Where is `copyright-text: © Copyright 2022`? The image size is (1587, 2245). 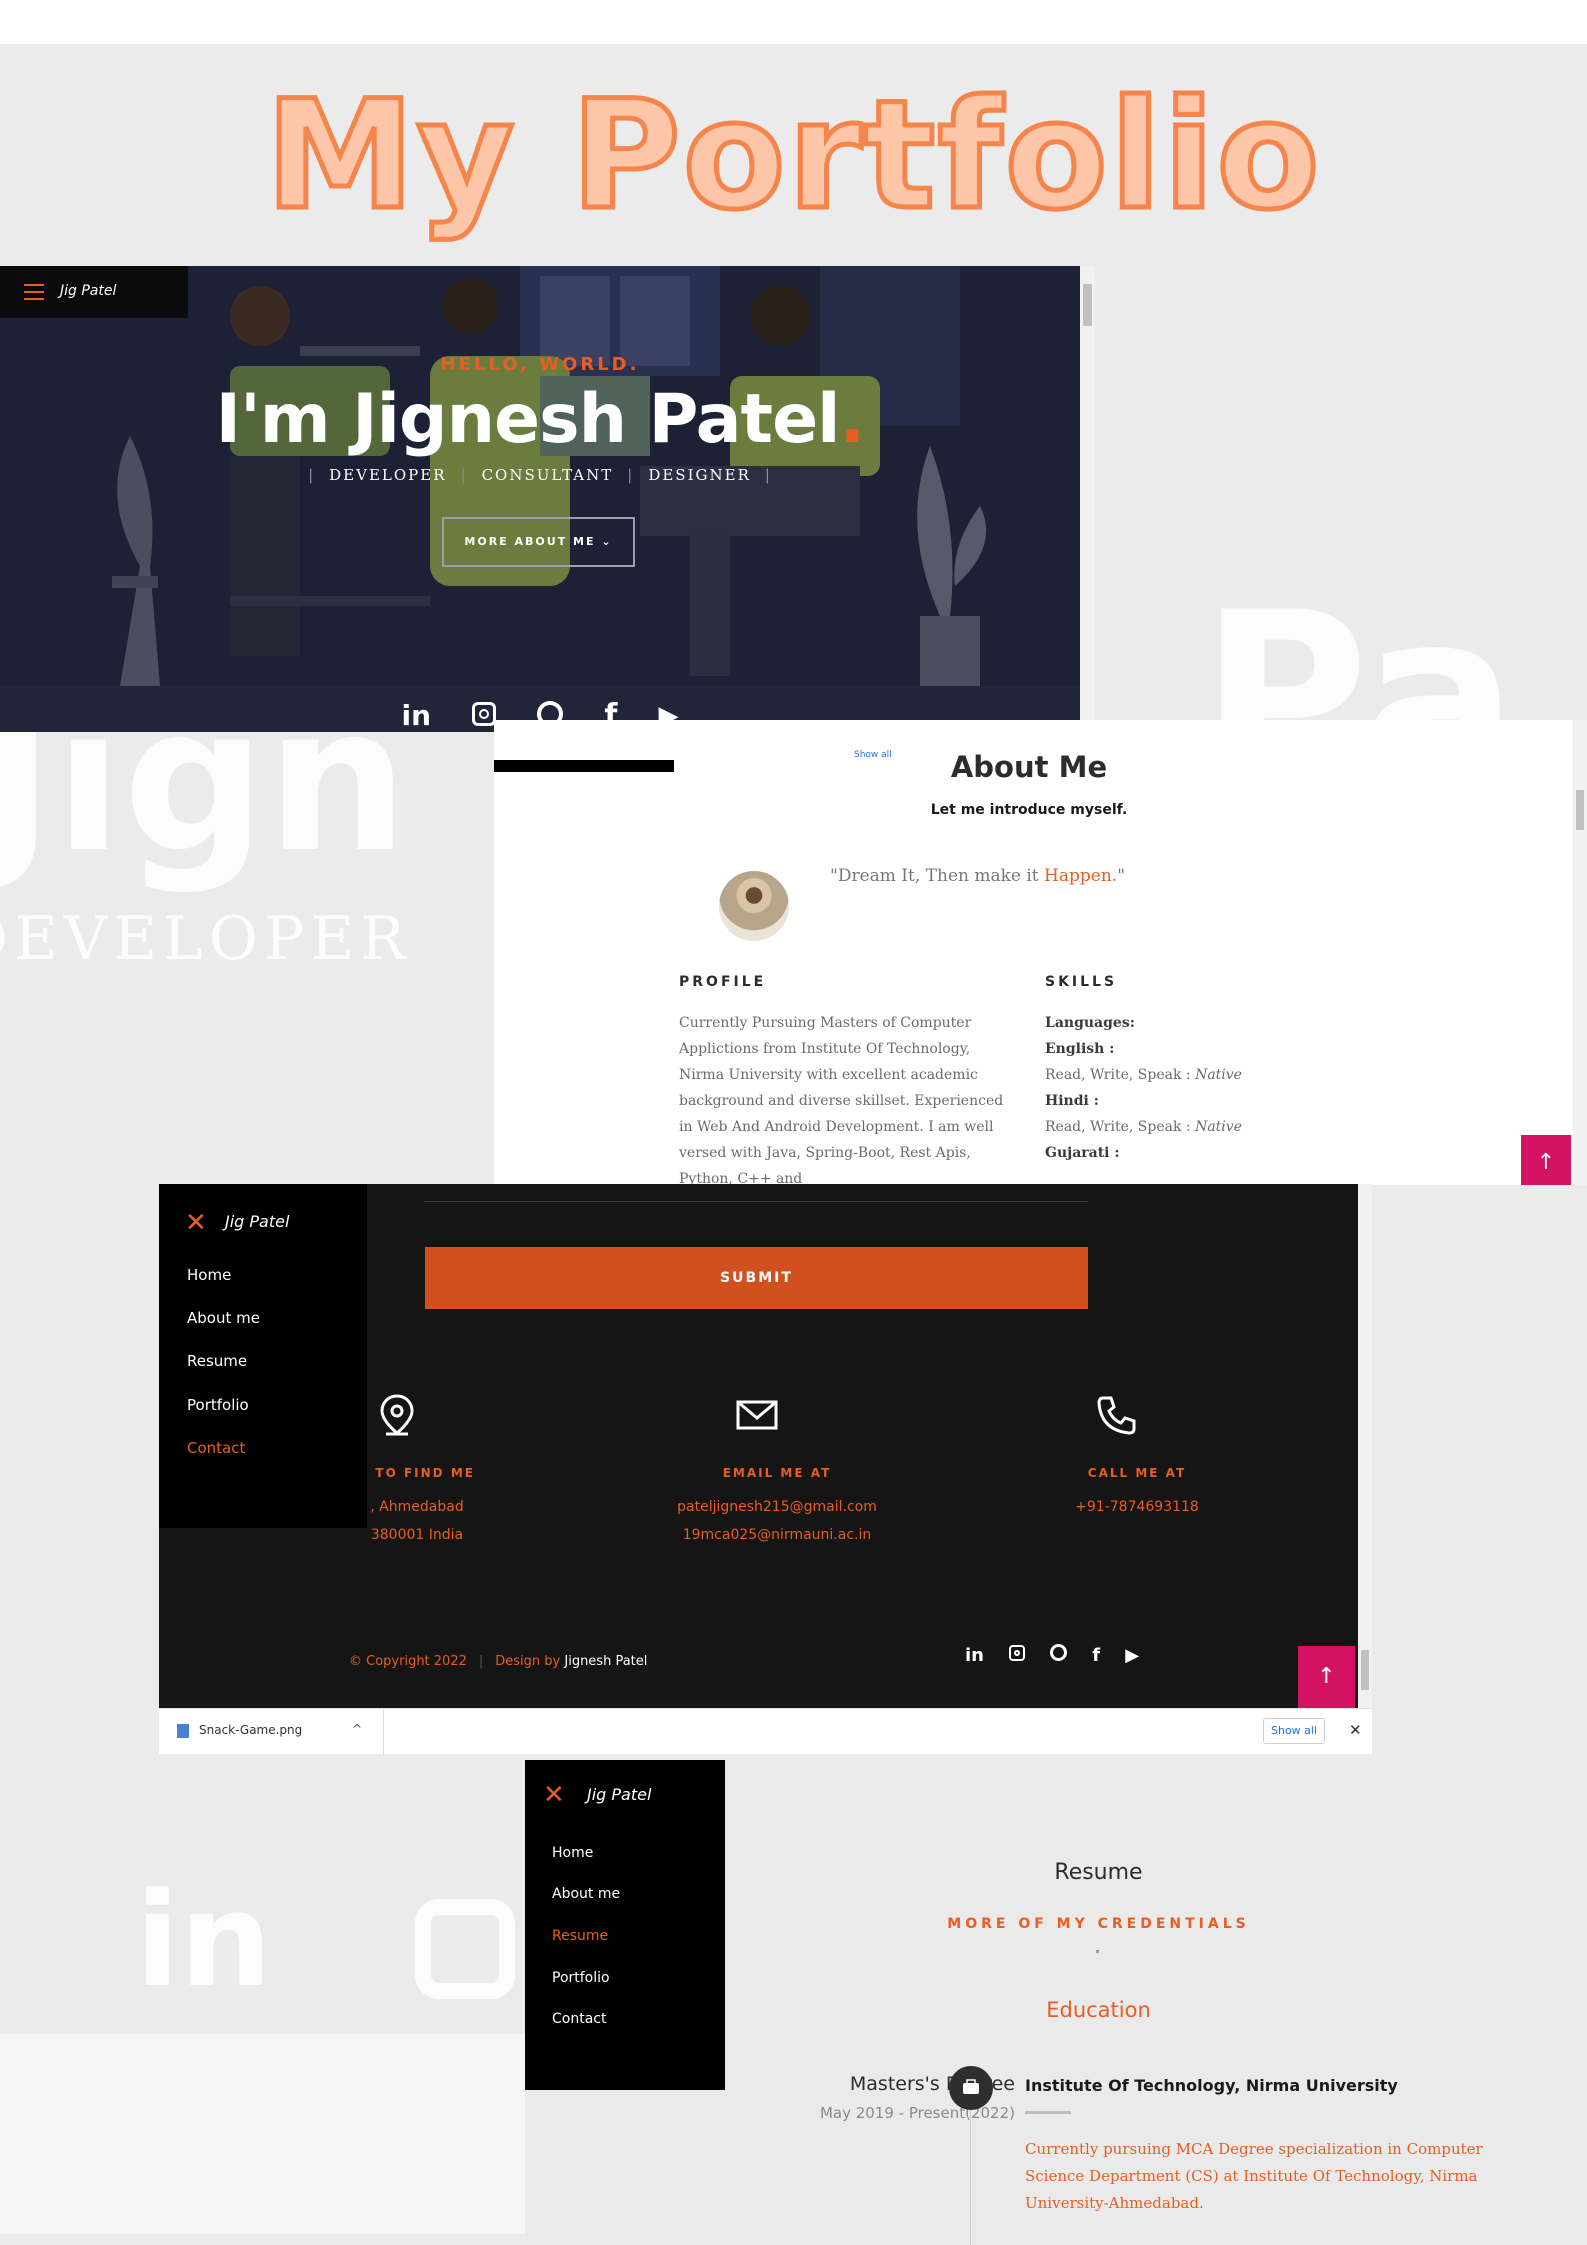 copyright-text: © Copyright 2022 is located at coordinates (408, 1661).